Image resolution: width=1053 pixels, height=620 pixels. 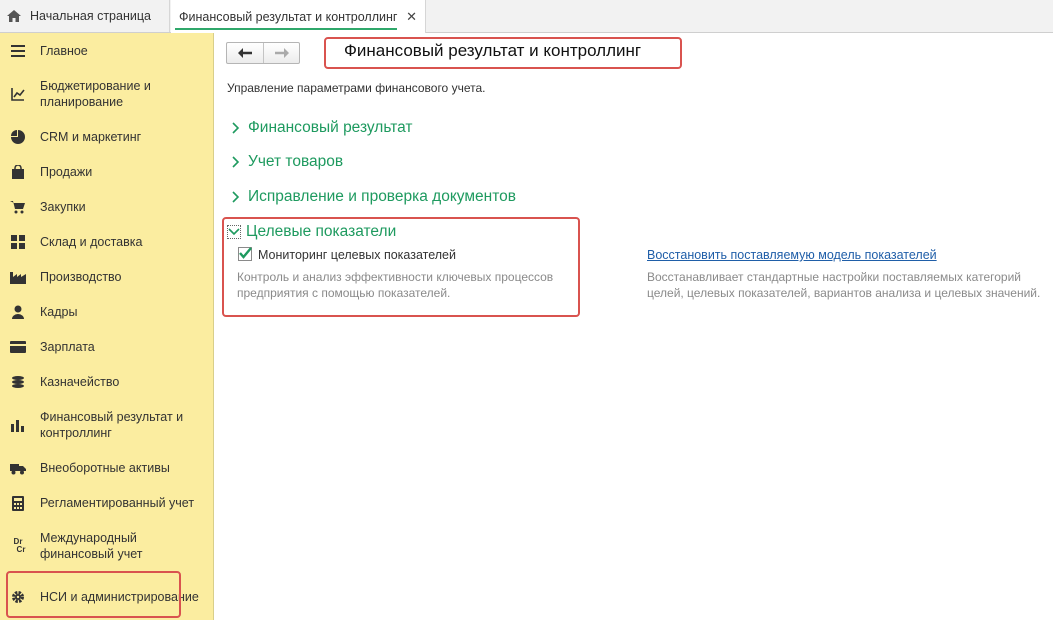 I want to click on cart-icon, so click(x=18, y=207).